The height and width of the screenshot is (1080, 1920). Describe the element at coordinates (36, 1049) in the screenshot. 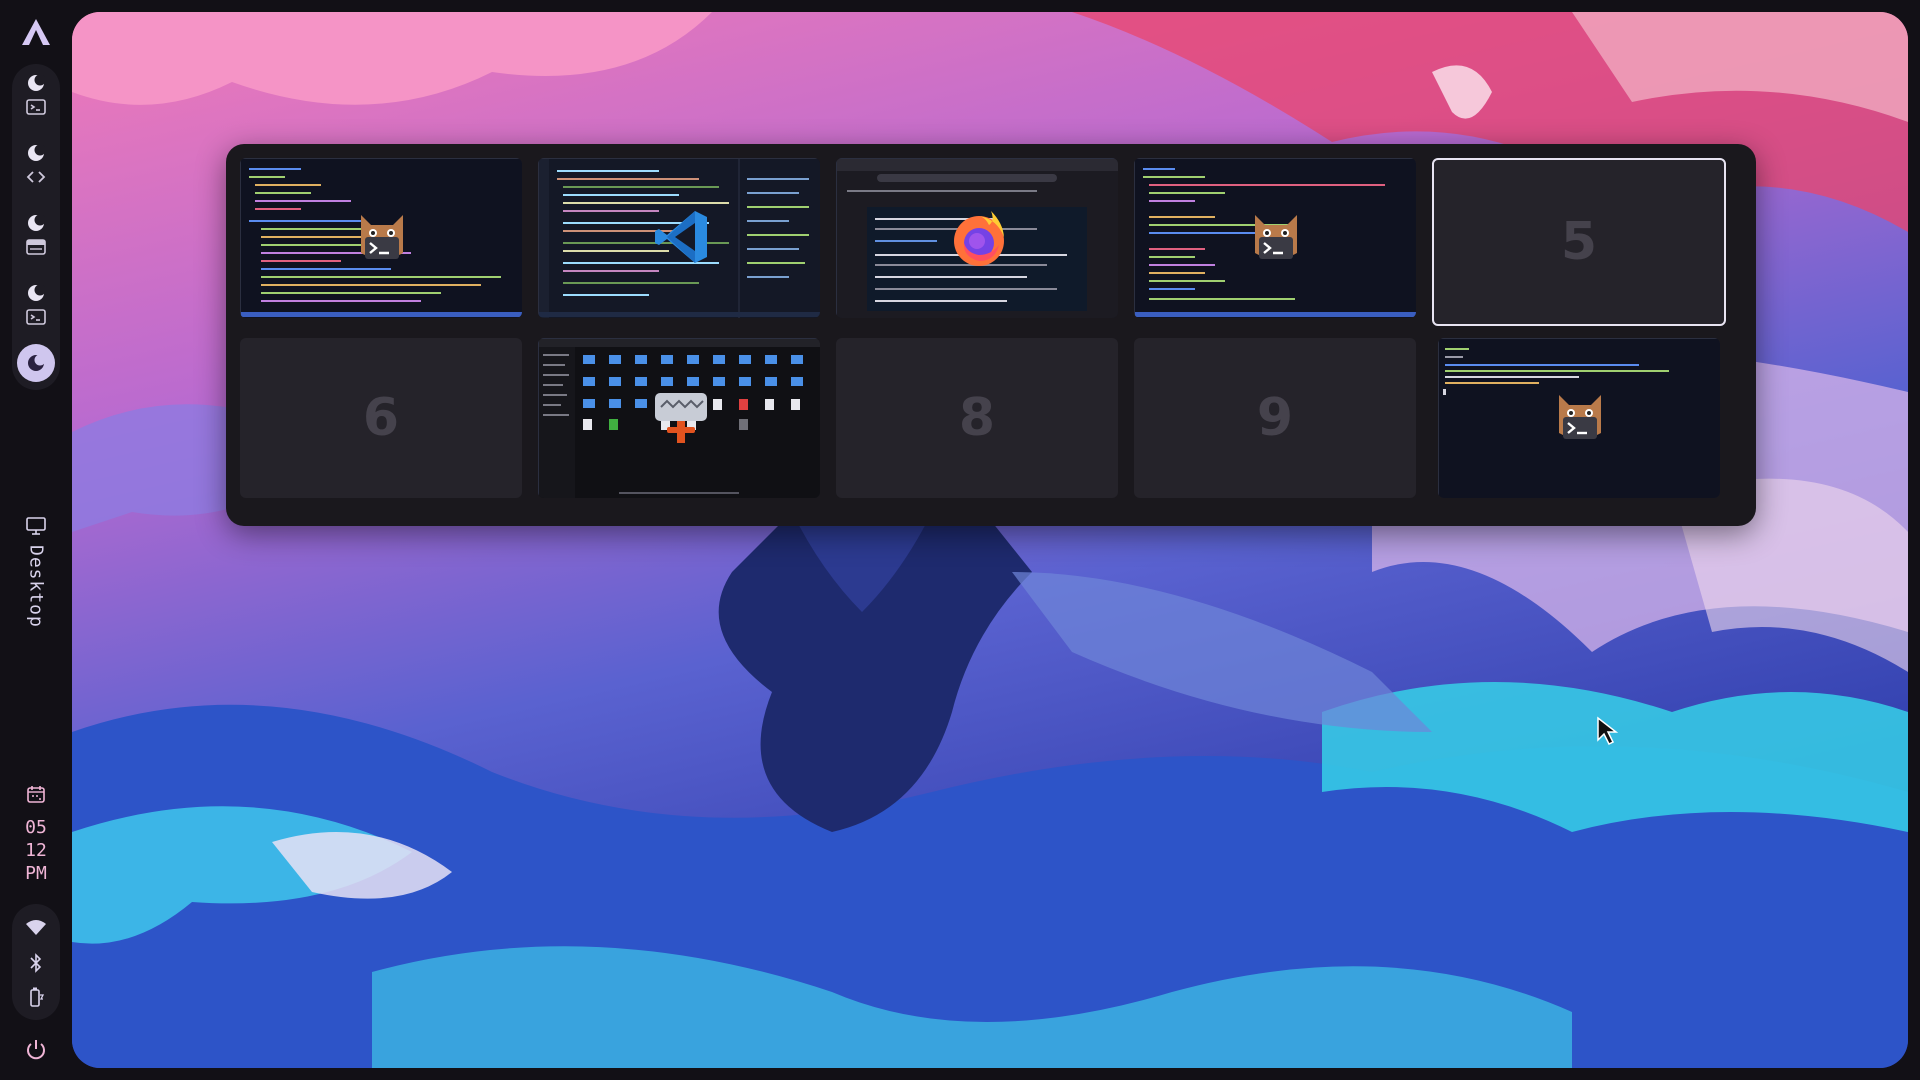

I see `power-icon` at that location.